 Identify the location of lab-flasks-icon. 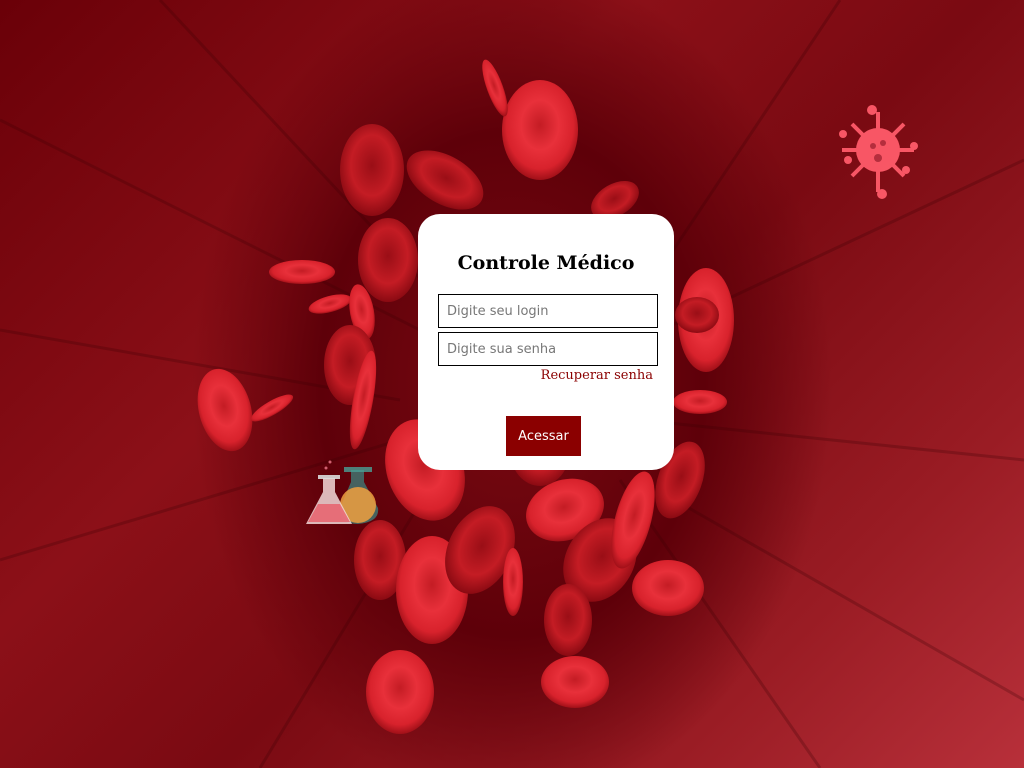
(342, 492).